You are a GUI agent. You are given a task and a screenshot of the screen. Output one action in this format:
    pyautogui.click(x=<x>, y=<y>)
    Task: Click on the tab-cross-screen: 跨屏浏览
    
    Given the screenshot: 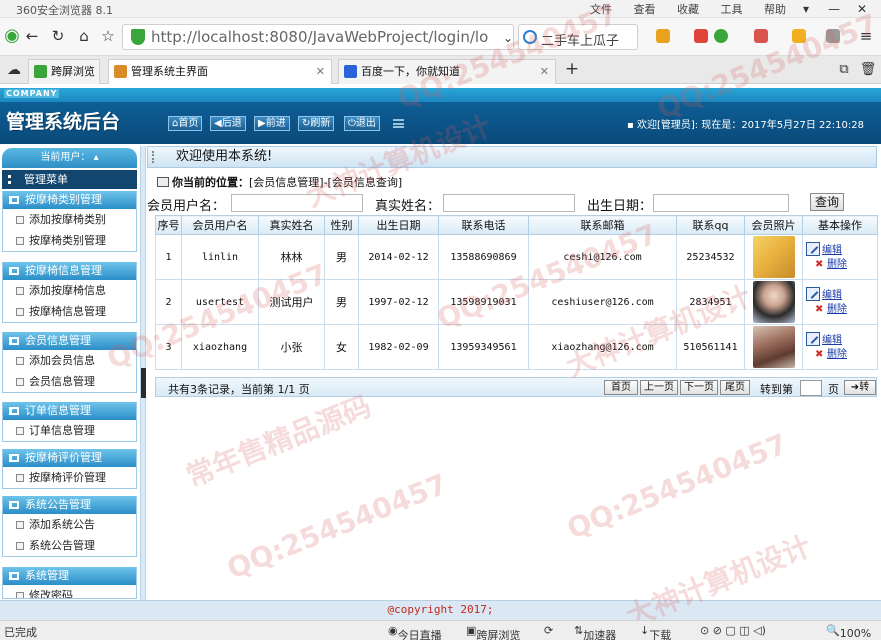 What is the action you would take?
    pyautogui.click(x=64, y=71)
    